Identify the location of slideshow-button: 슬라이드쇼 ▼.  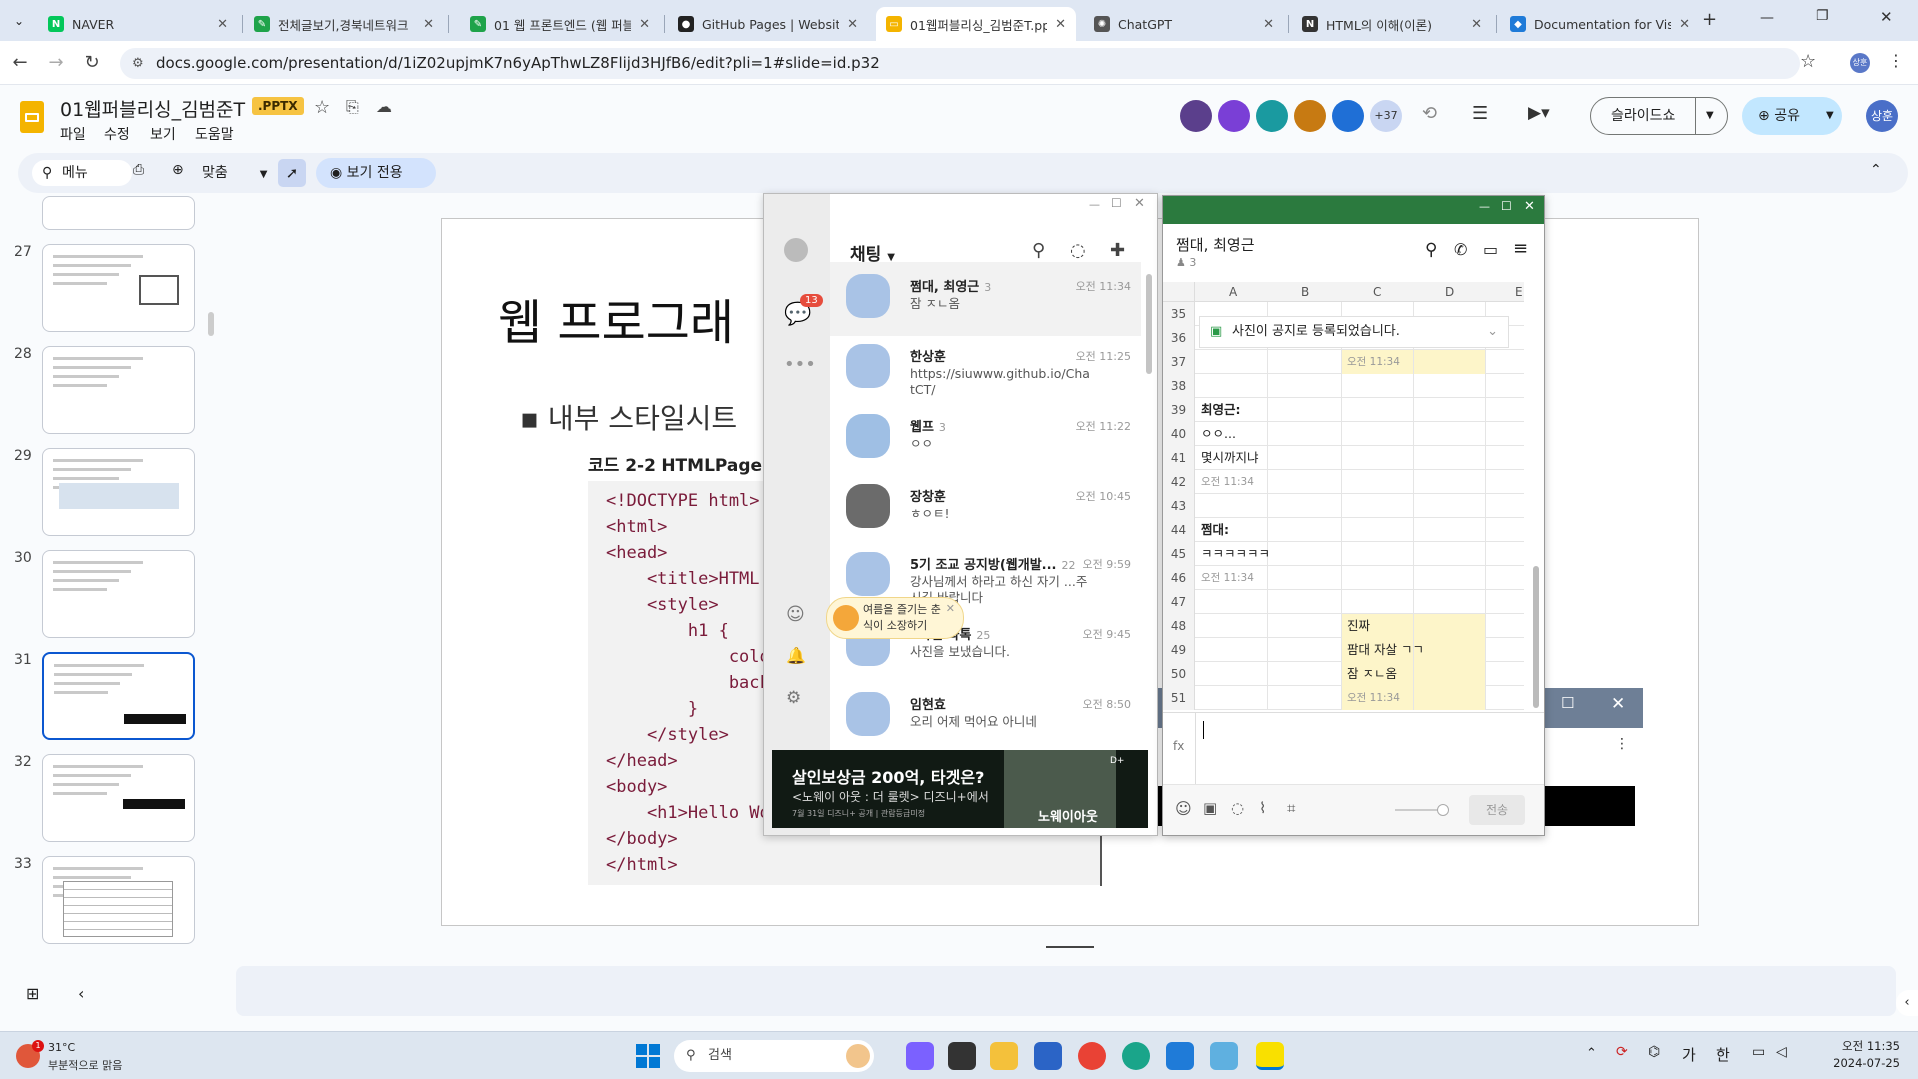
(1659, 116).